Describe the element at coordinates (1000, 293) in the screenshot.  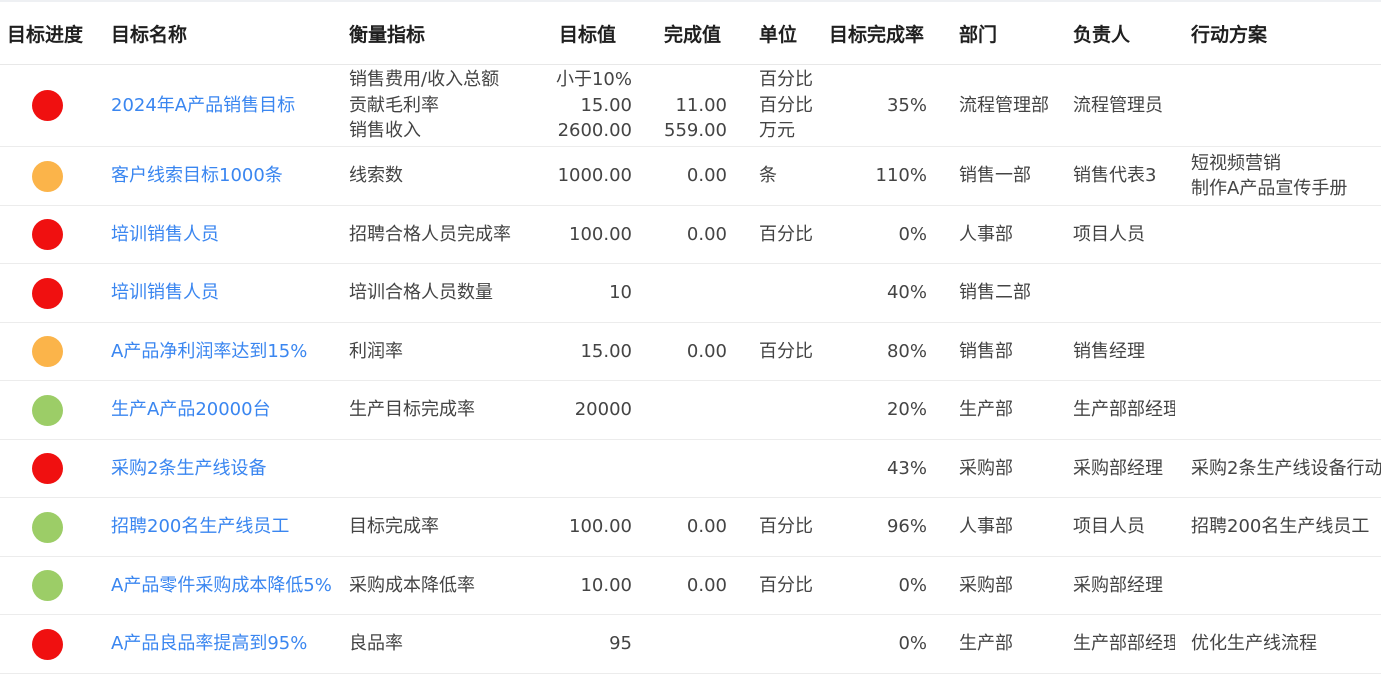
I see `department-cell: 销售二部` at that location.